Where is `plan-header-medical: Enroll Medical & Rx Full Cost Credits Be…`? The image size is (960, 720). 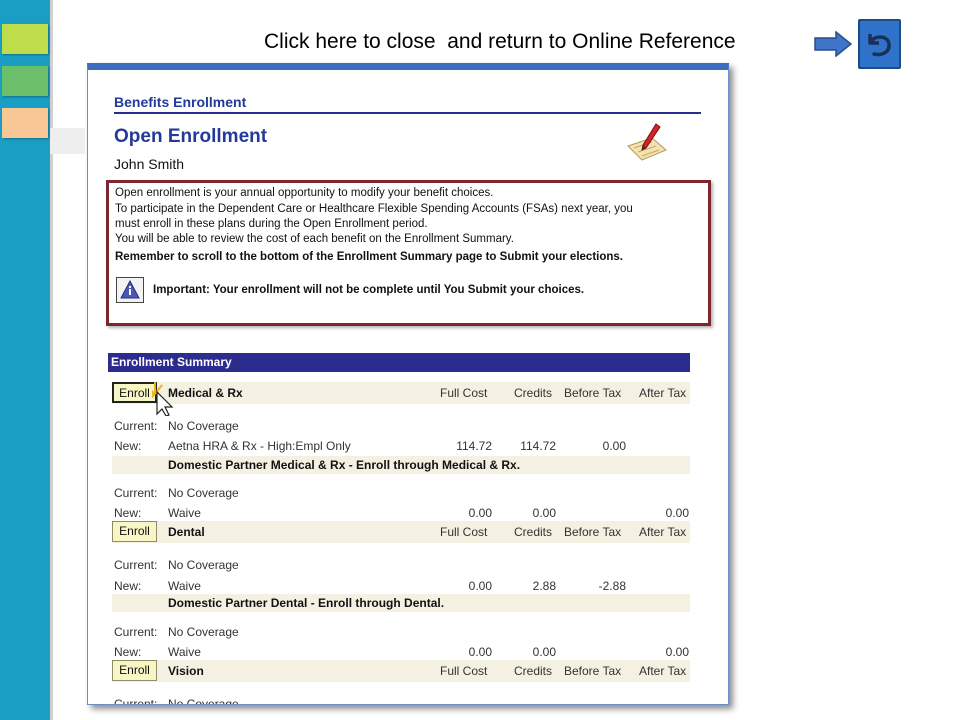
plan-header-medical: Enroll Medical & Rx Full Cost Credits Be… is located at coordinates (401, 393).